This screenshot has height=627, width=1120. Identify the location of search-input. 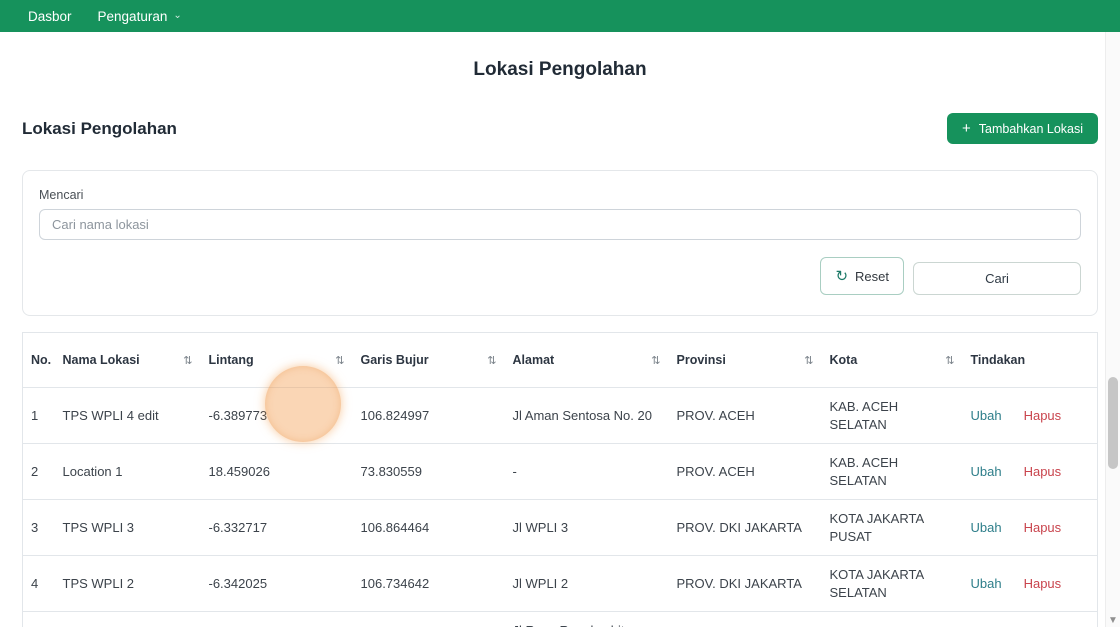
(560, 224).